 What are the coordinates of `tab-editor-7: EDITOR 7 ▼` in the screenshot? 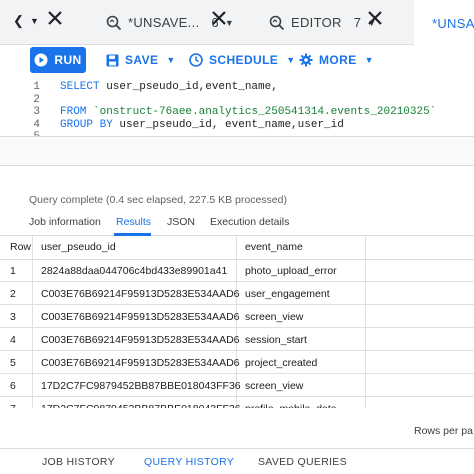 It's located at (322, 22).